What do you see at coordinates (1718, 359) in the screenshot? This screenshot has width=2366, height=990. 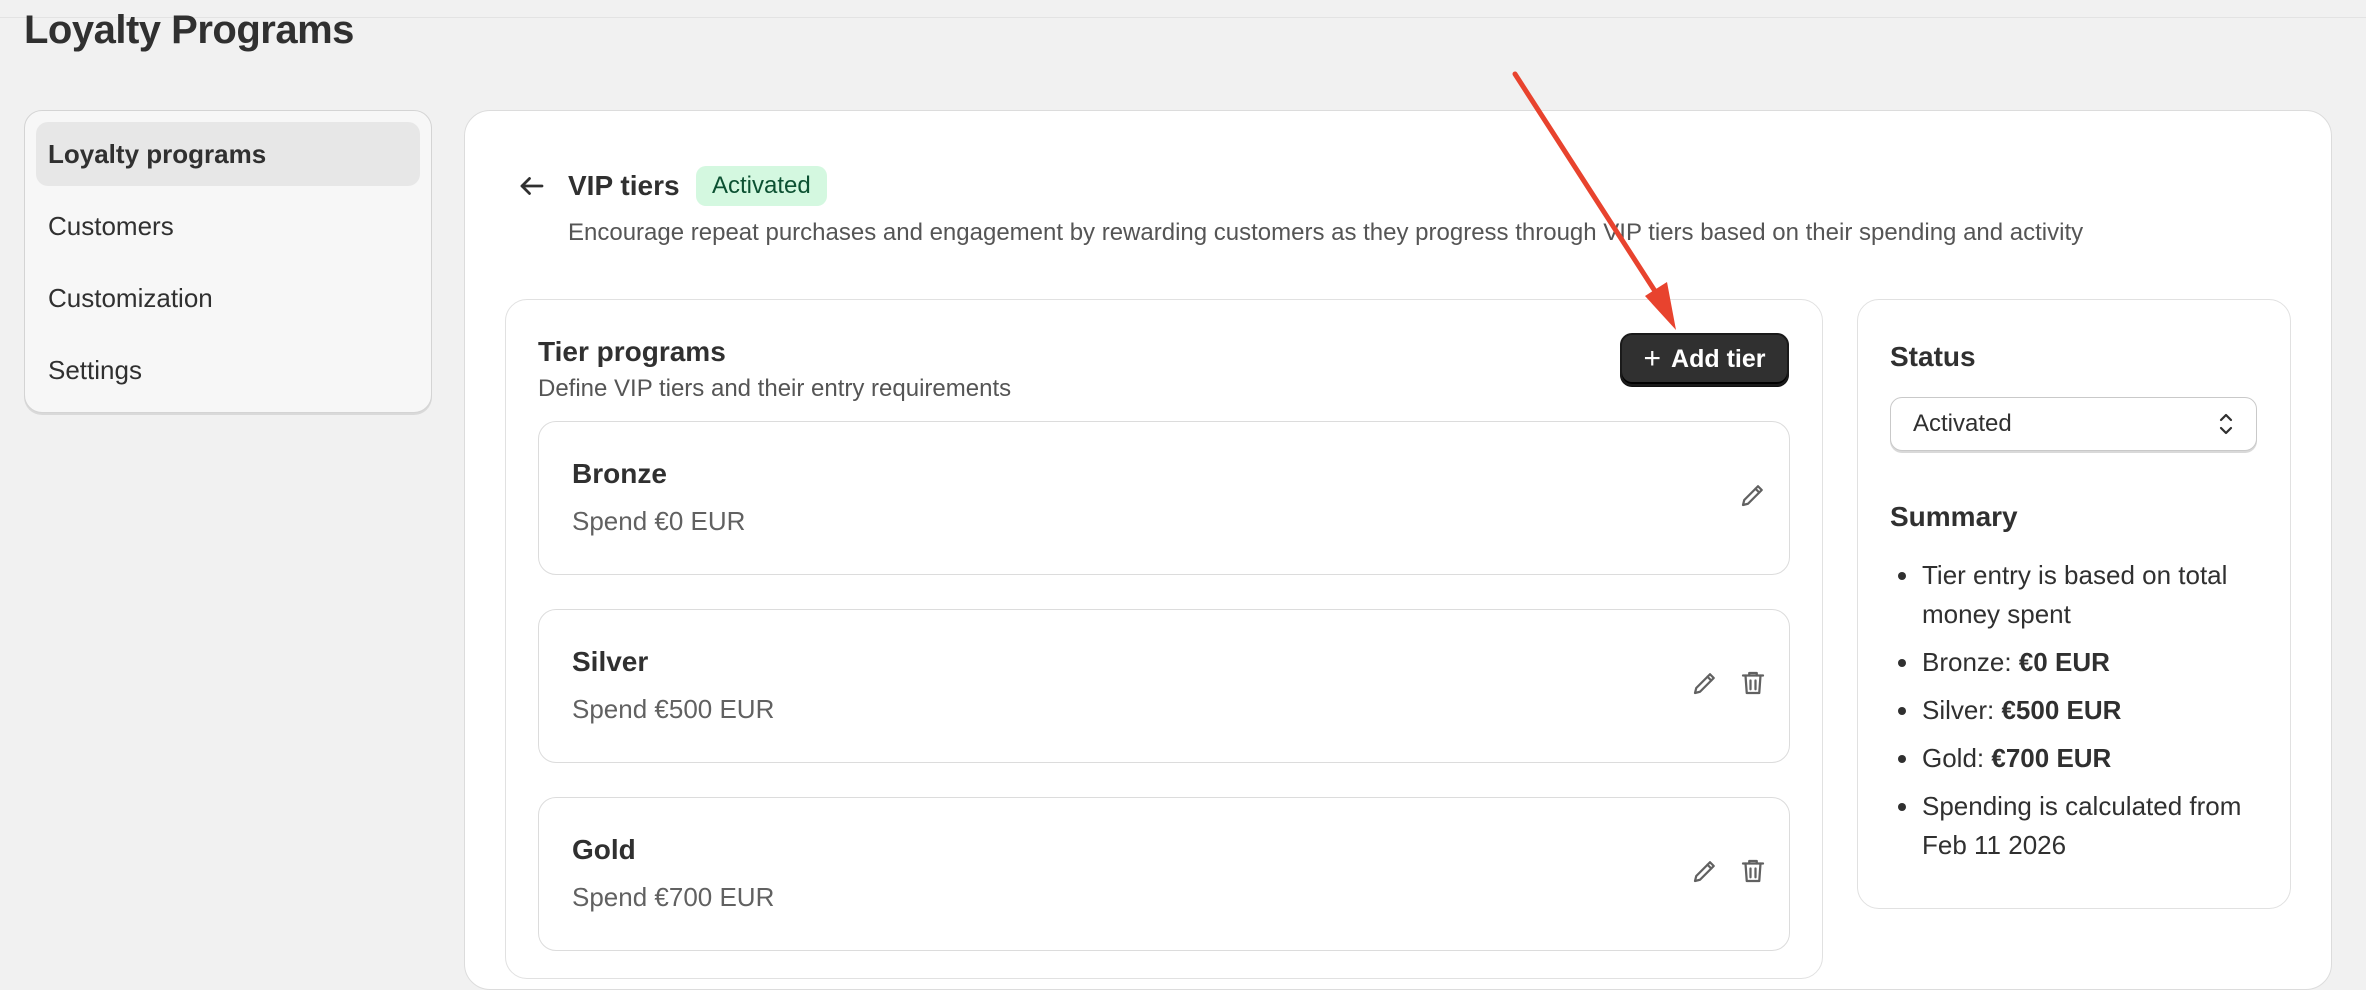 I see `add-tier-button-label: Add tier` at bounding box center [1718, 359].